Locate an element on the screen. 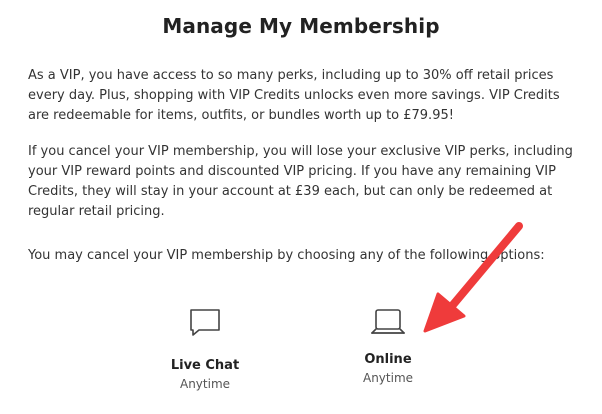 This screenshot has width=602, height=414. live-chat-label: Live Chat is located at coordinates (205, 365).